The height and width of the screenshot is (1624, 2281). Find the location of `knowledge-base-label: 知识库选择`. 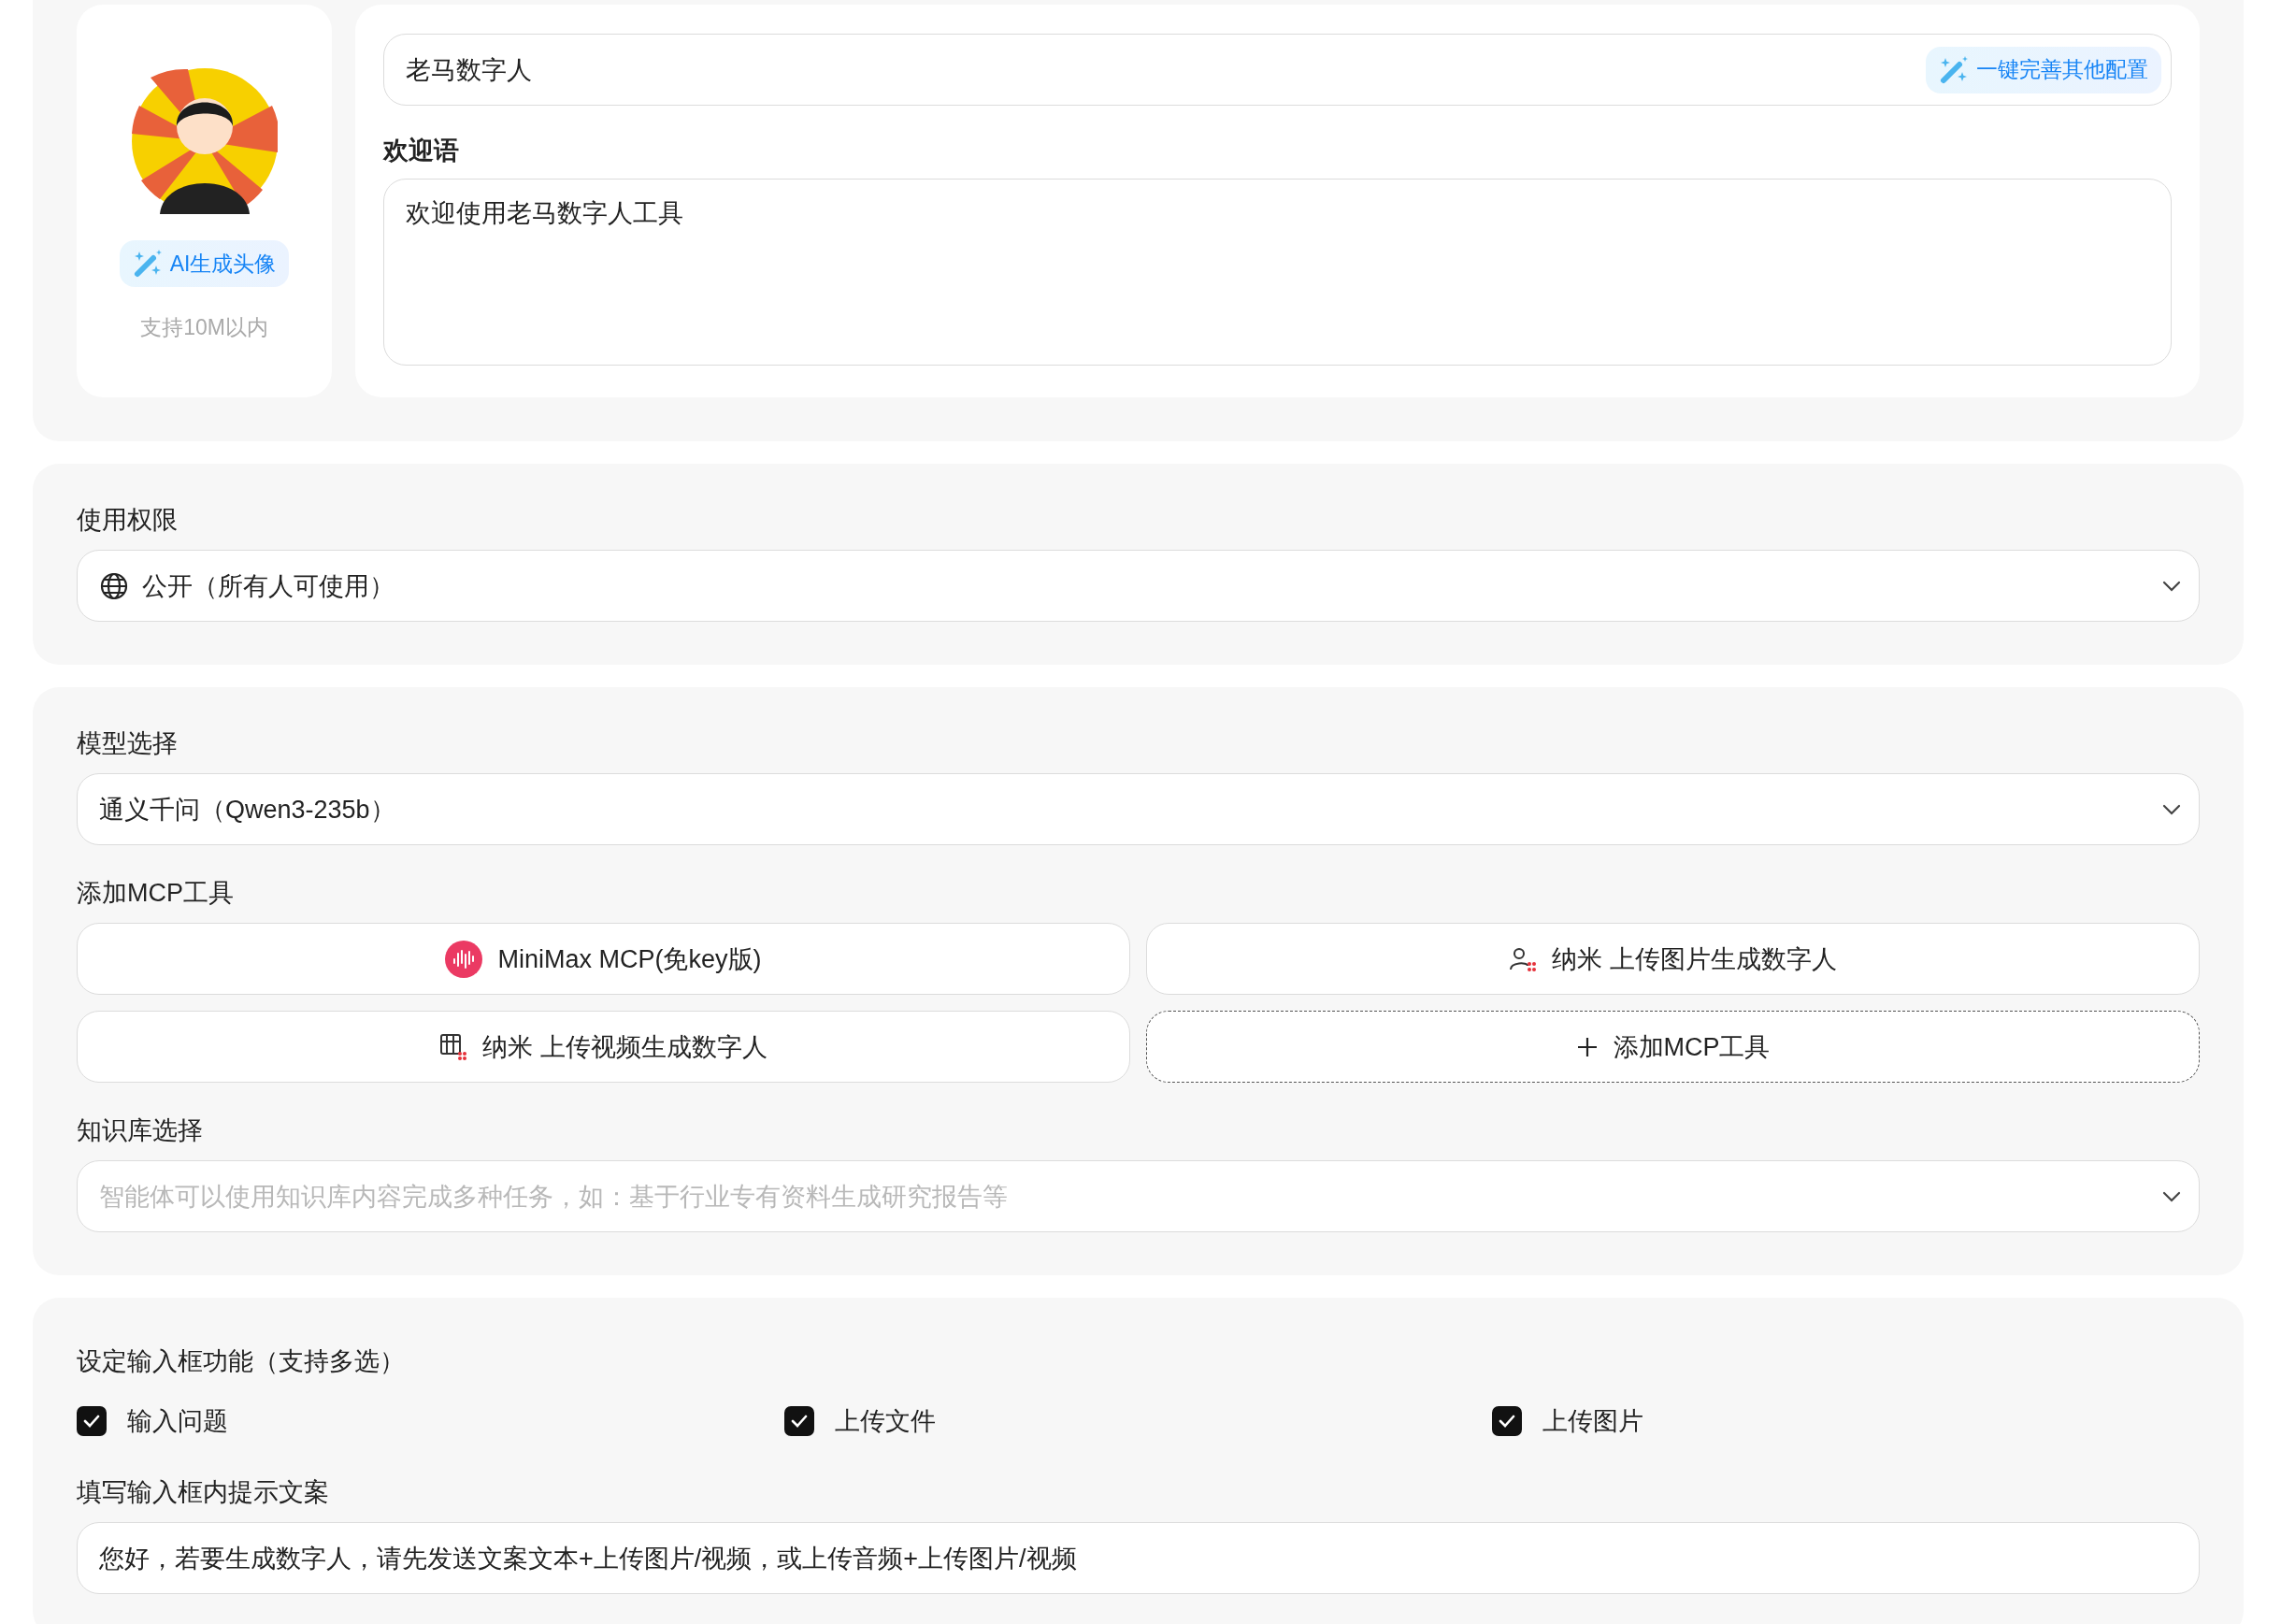

knowledge-base-label: 知识库选择 is located at coordinates (141, 1130).